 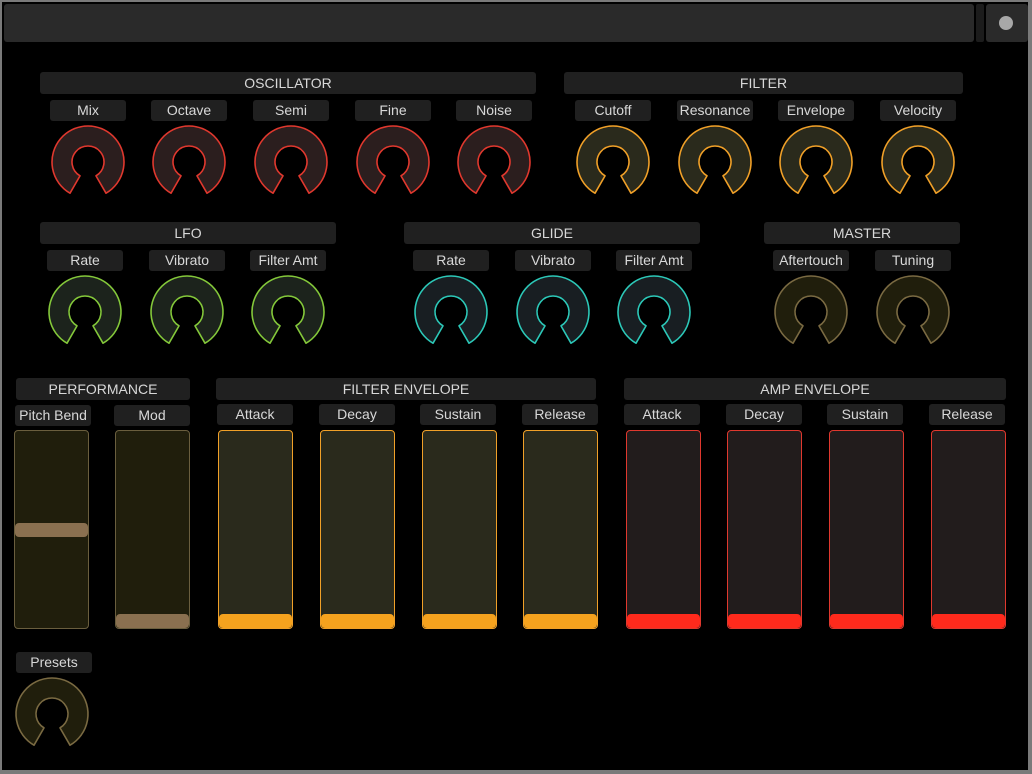 I want to click on fader-filter-release, so click(x=560, y=529).